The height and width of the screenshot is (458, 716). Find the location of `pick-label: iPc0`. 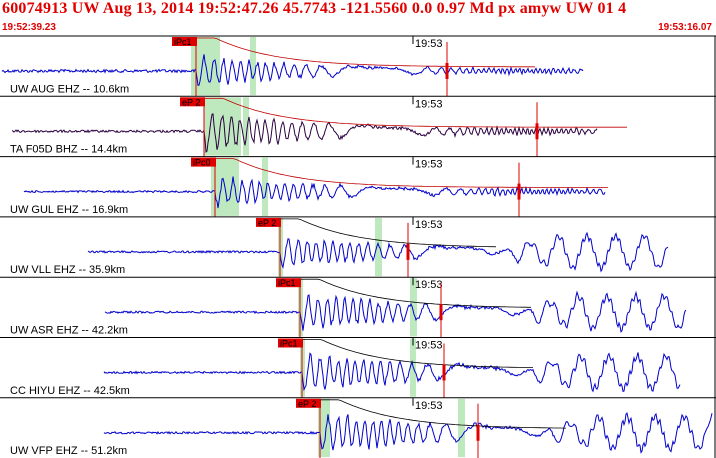

pick-label: iPc0 is located at coordinates (202, 163).